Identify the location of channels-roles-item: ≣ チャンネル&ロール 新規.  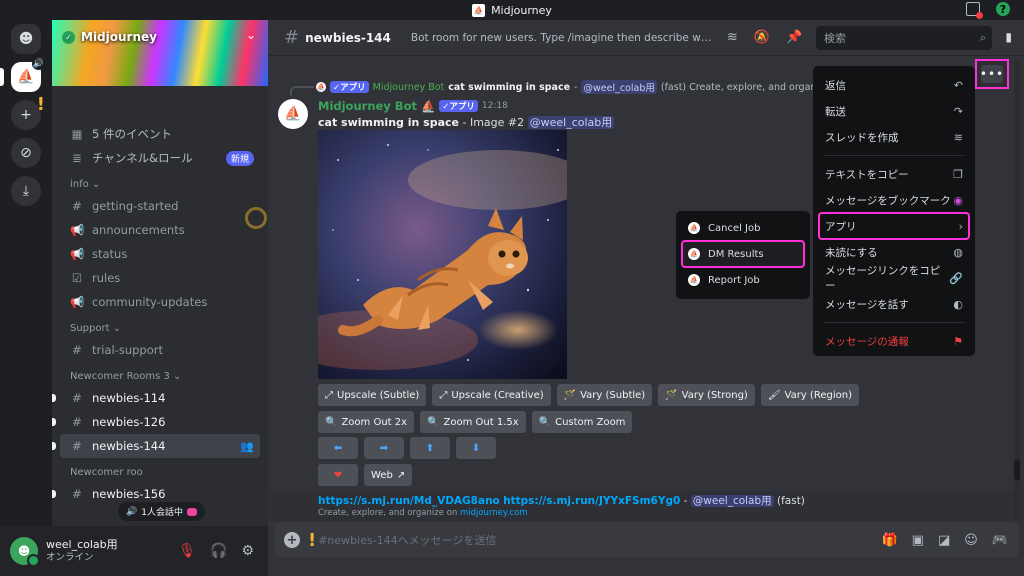
(160, 158).